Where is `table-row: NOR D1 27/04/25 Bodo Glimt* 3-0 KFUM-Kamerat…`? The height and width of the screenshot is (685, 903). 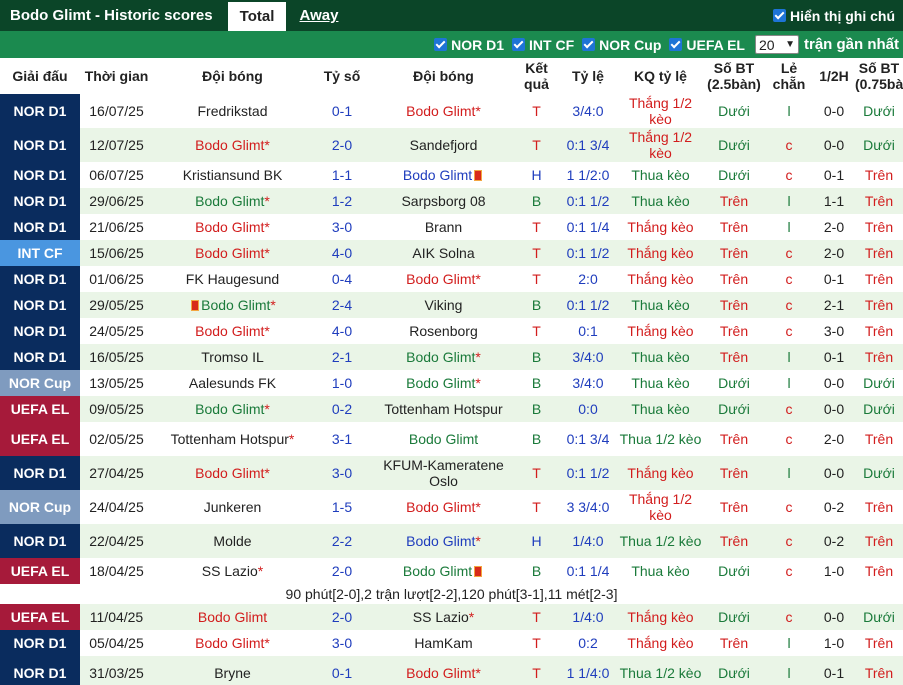 table-row: NOR D1 27/04/25 Bodo Glimt* 3-0 KFUM-Kamerat… is located at coordinates (451, 473).